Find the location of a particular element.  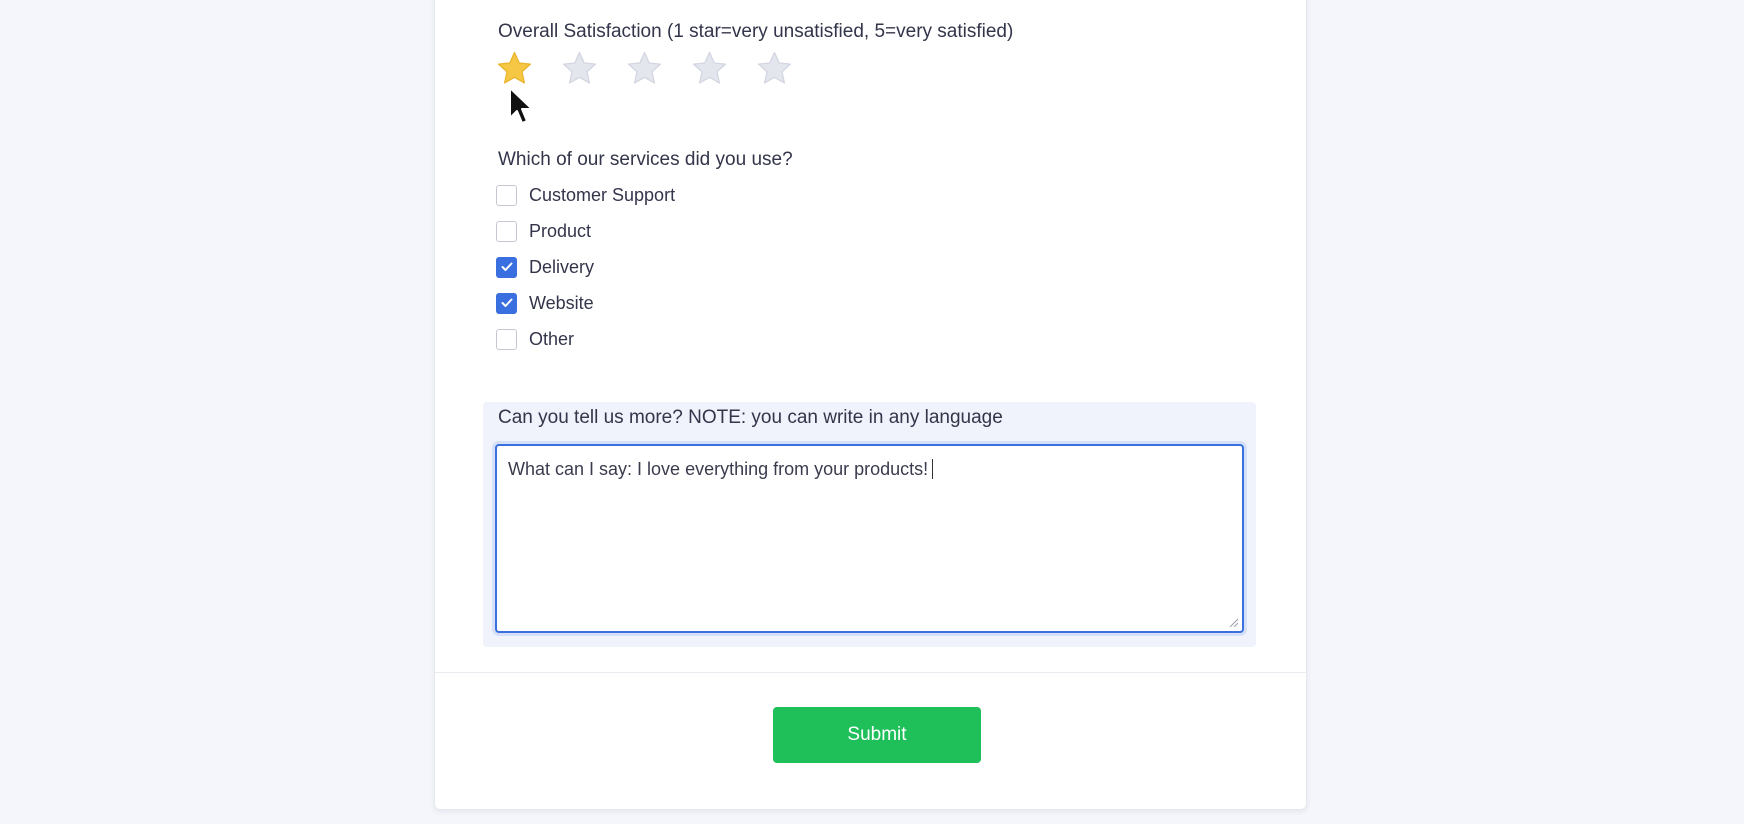

mouse-pointer-icon is located at coordinates (521, 105).